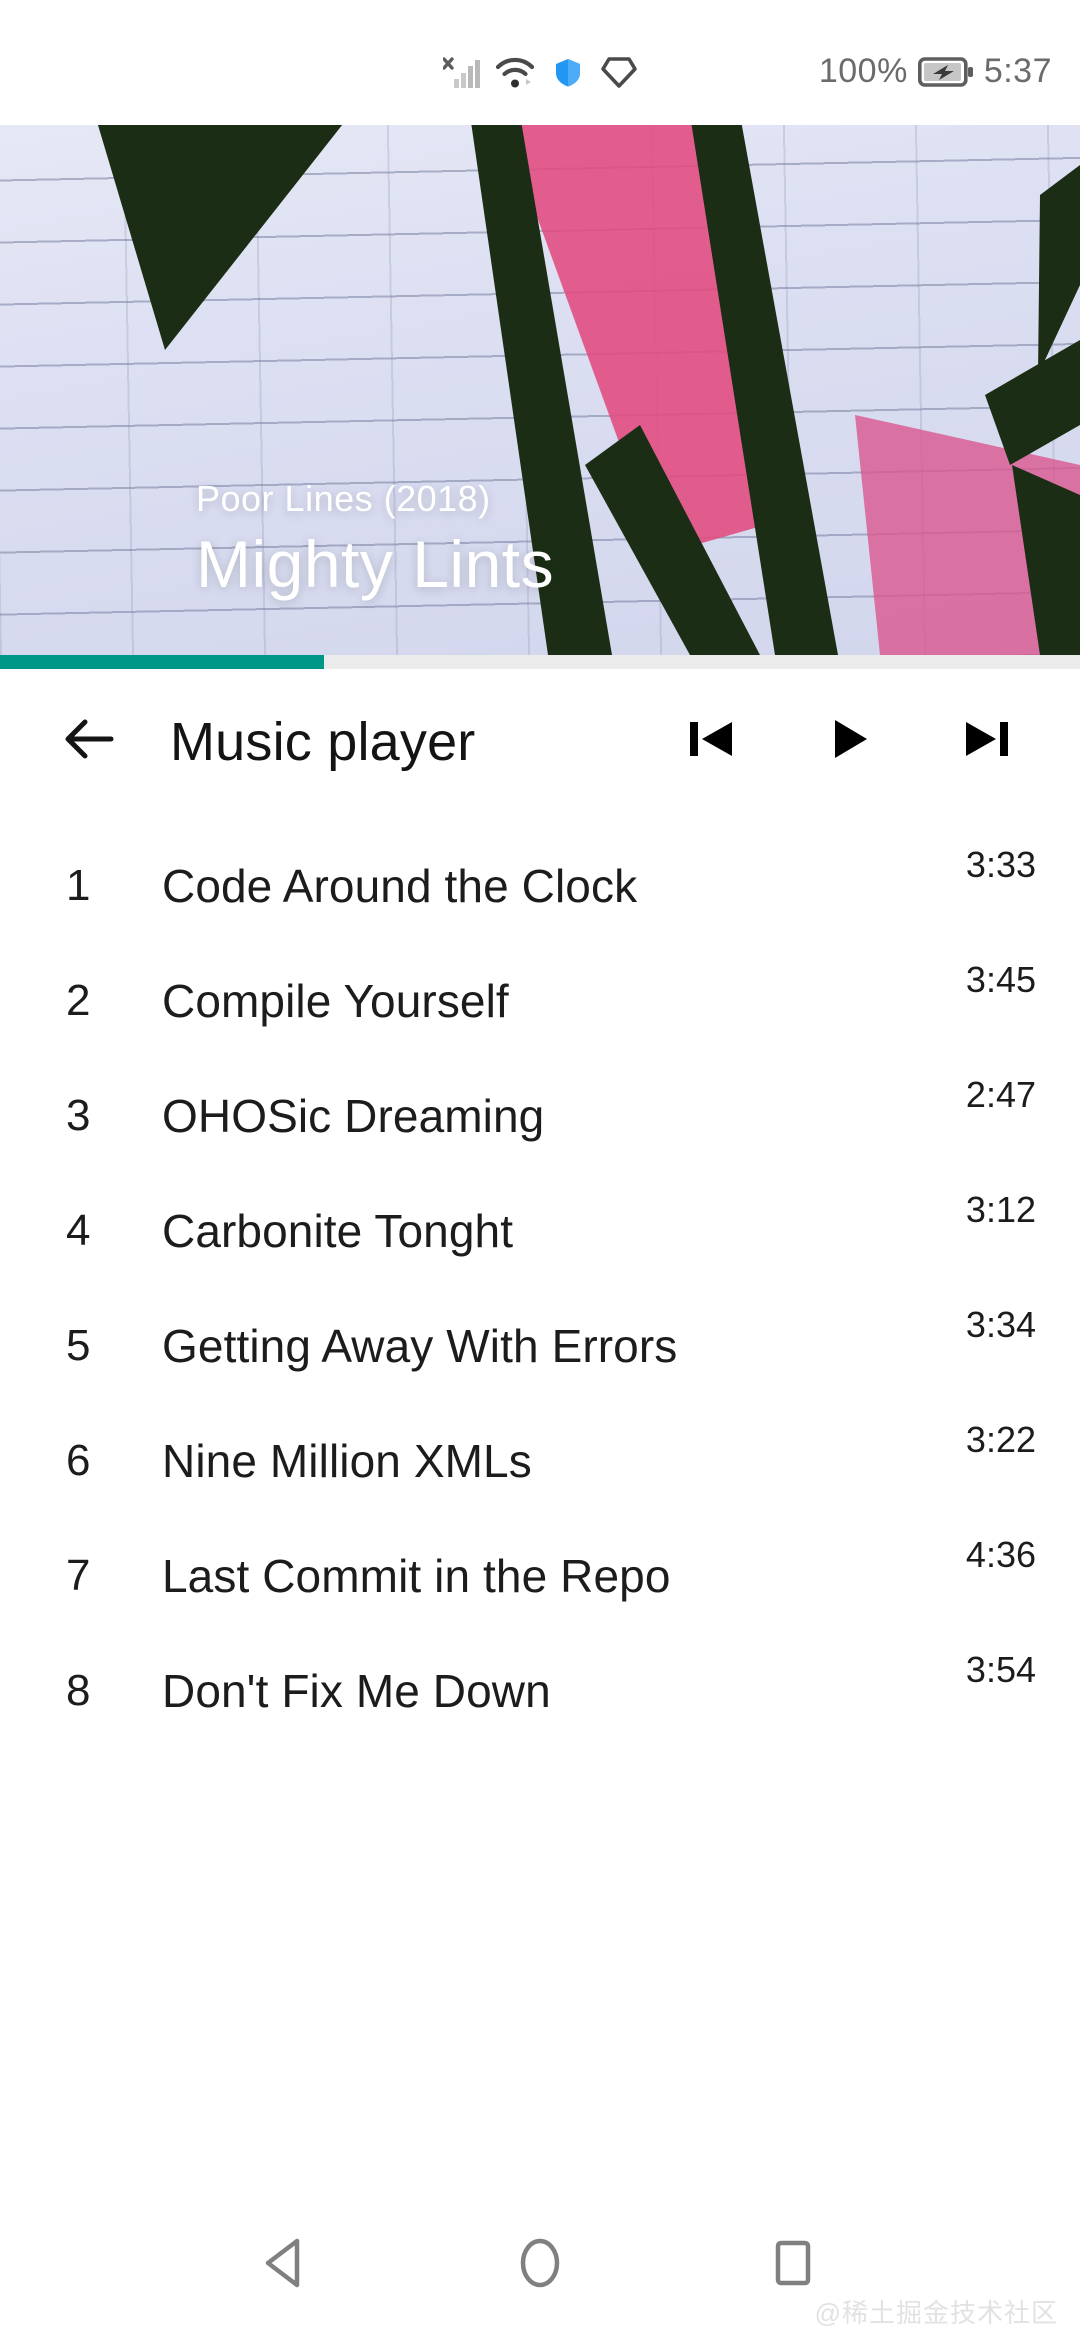  What do you see at coordinates (353, 1115) in the screenshot?
I see `track-title: OHOSic Dreaming` at bounding box center [353, 1115].